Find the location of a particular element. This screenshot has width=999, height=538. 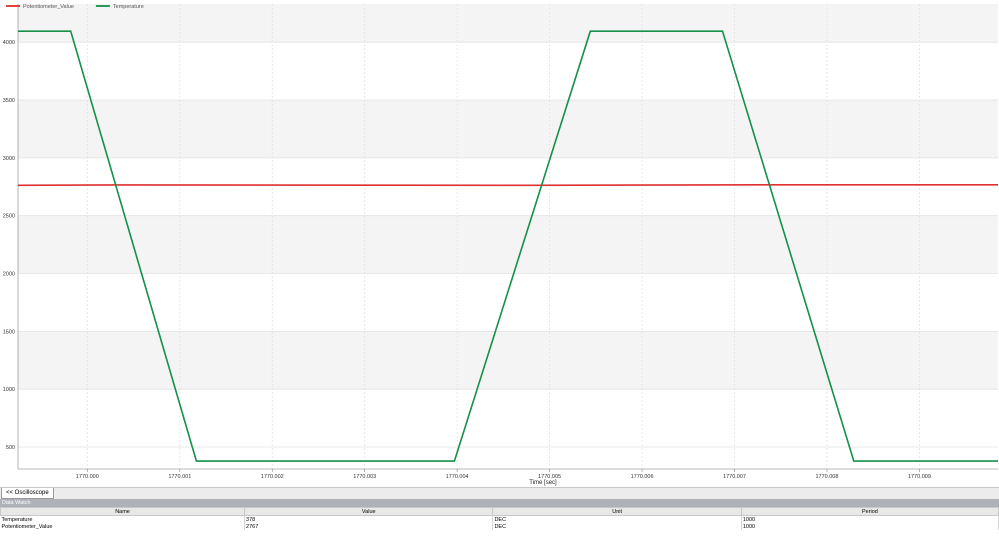

x-tick-label: 1770.004 is located at coordinates (457, 477).